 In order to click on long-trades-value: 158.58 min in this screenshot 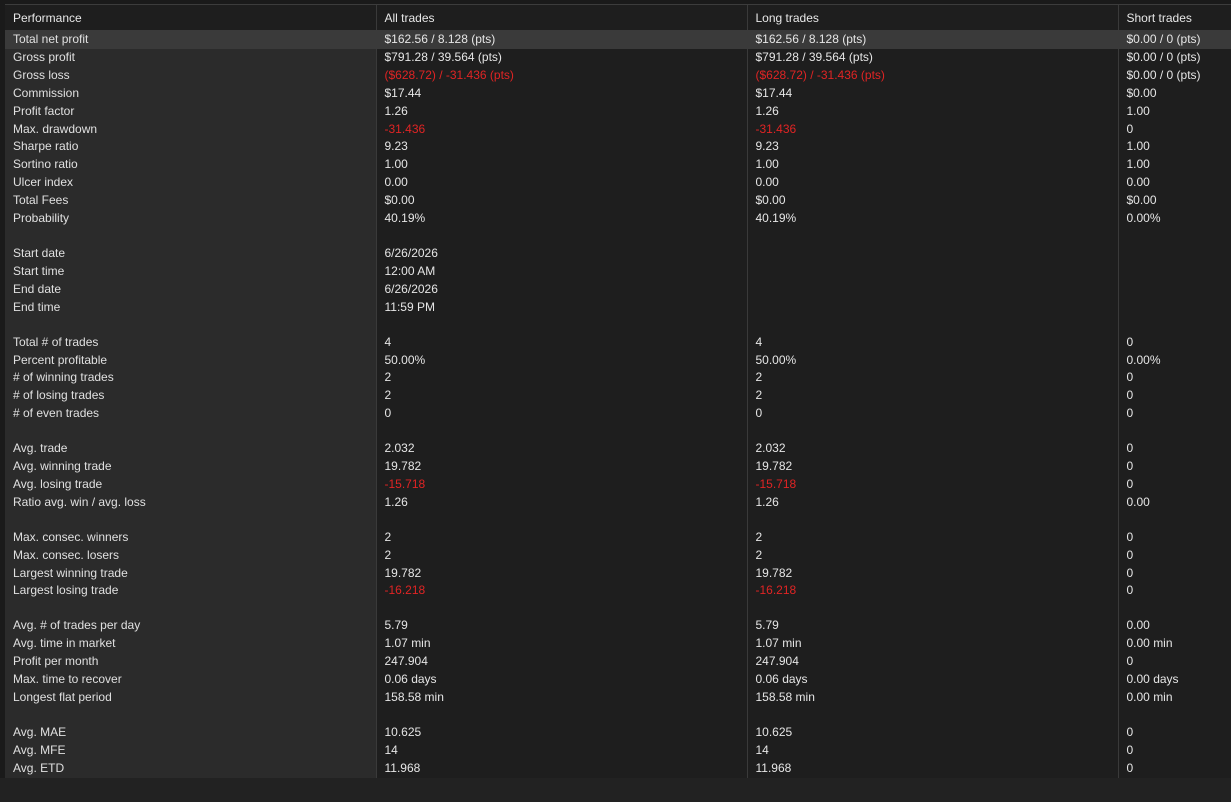, I will do `click(933, 698)`.